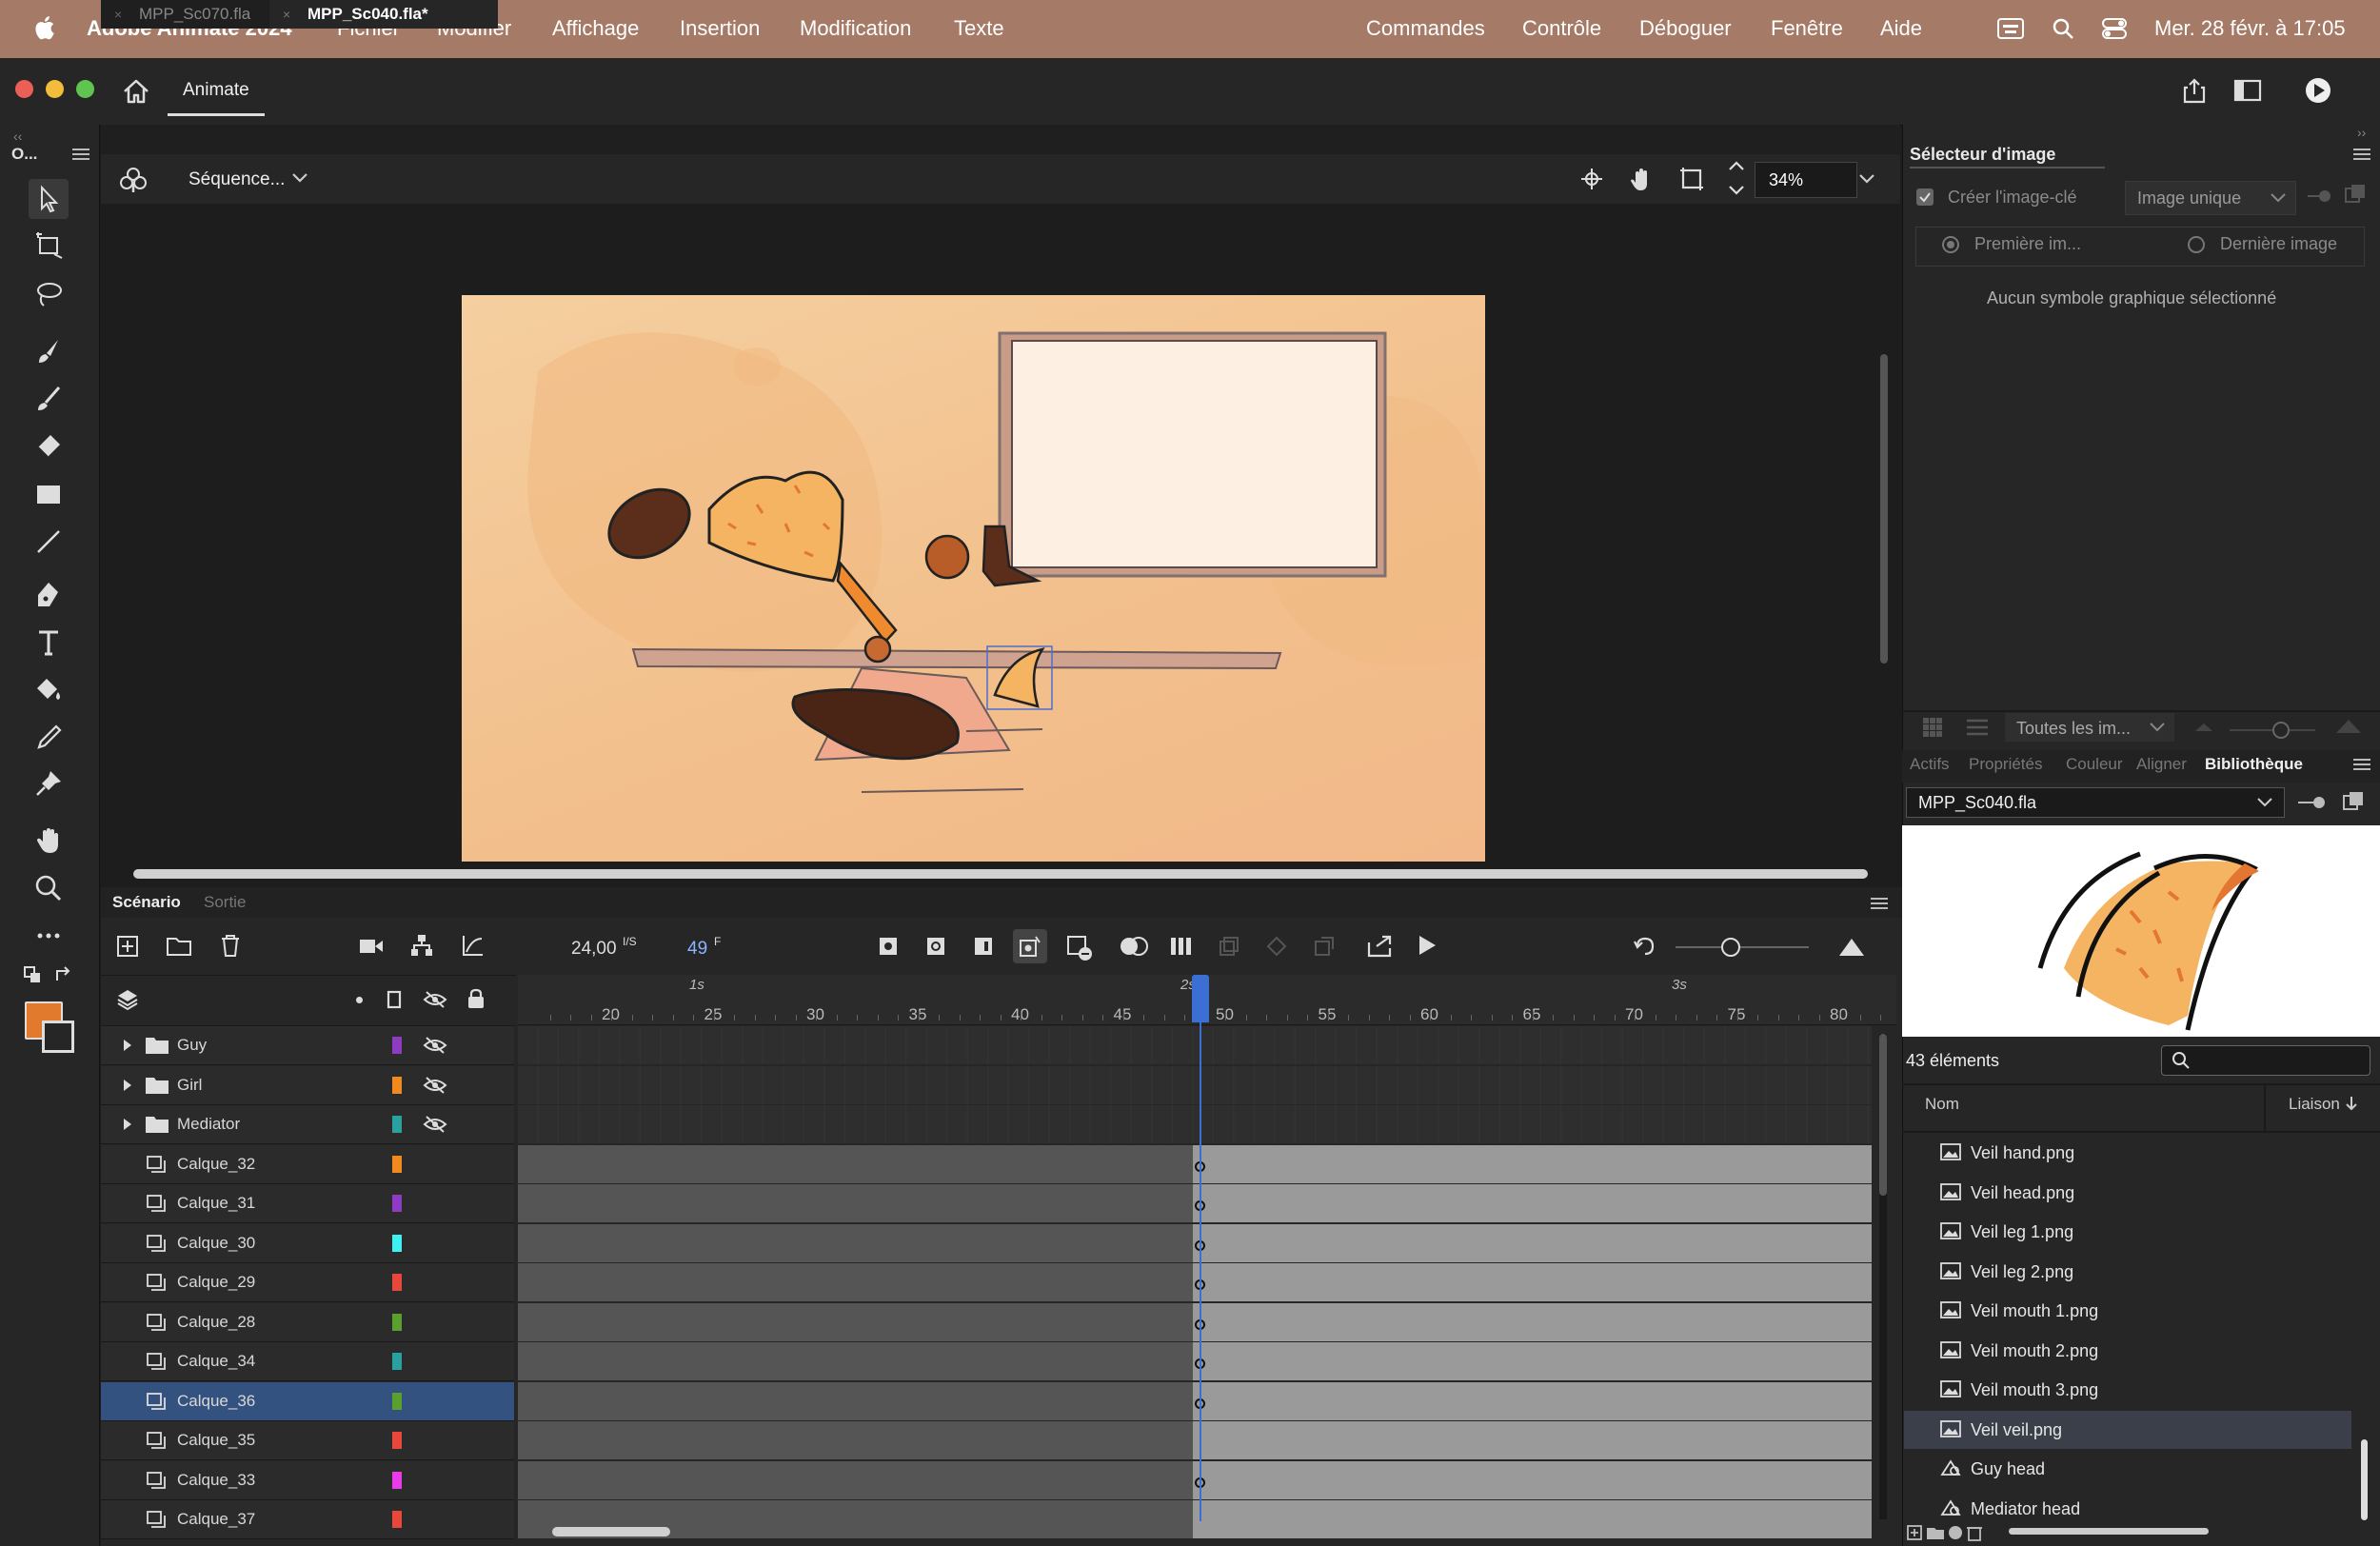  What do you see at coordinates (49, 643) in the screenshot?
I see `text-tool` at bounding box center [49, 643].